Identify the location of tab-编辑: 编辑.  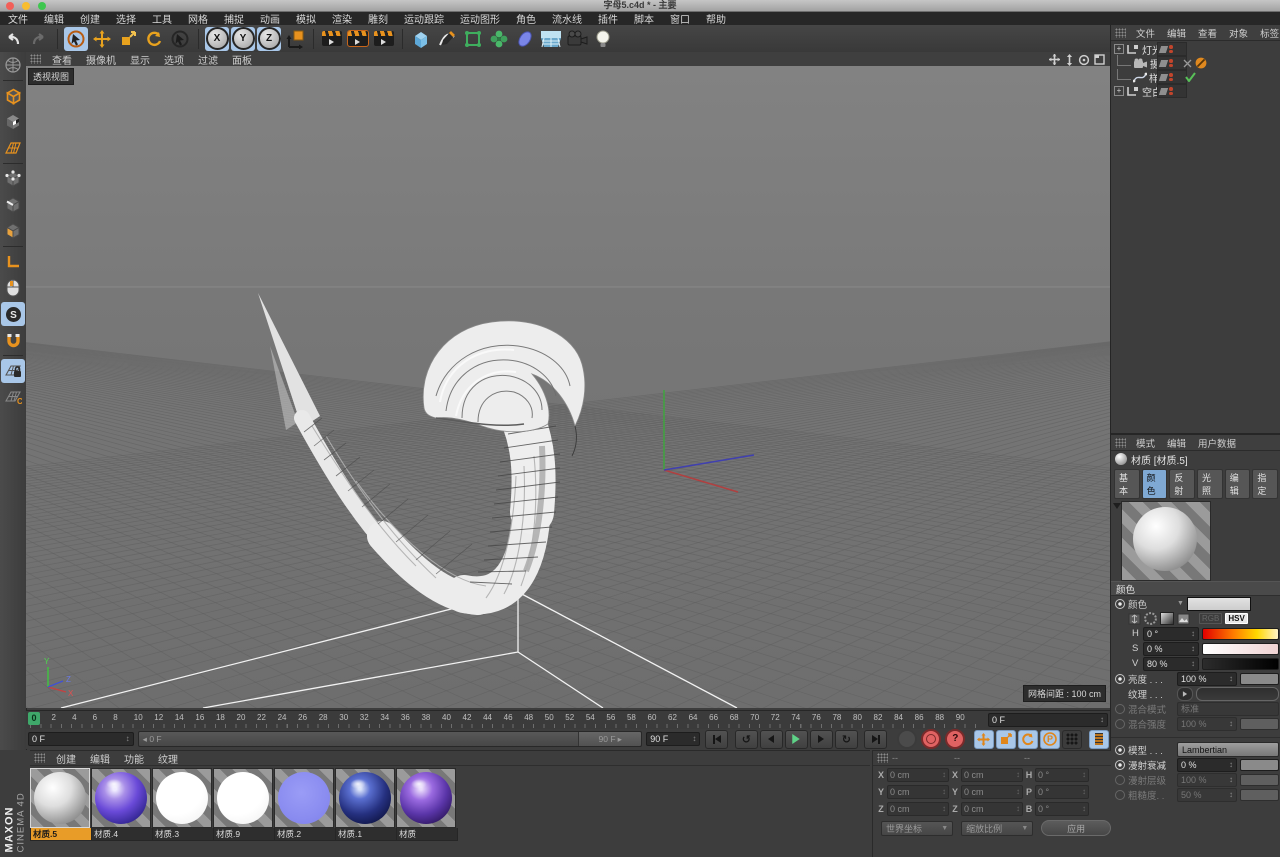
(1237, 484).